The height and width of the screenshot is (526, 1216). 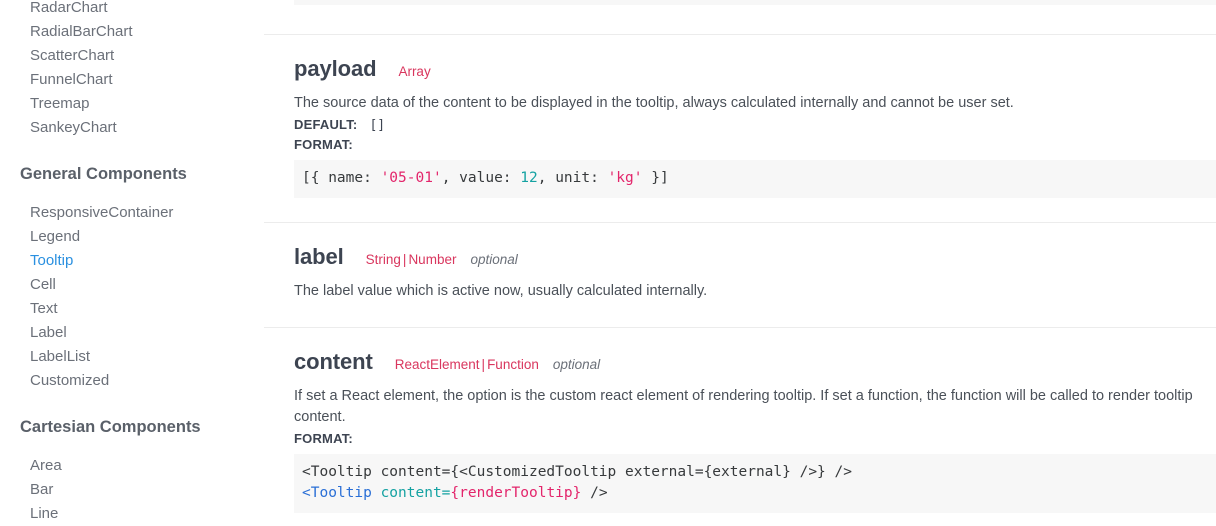 I want to click on sidebar-heading-cartesian-components: Cartesian Components, so click(x=110, y=427).